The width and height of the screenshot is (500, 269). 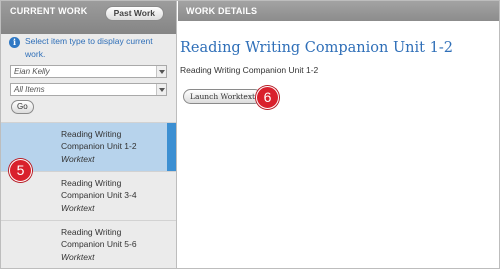 I want to click on student-select-value: Eian Kelly, so click(x=32, y=71).